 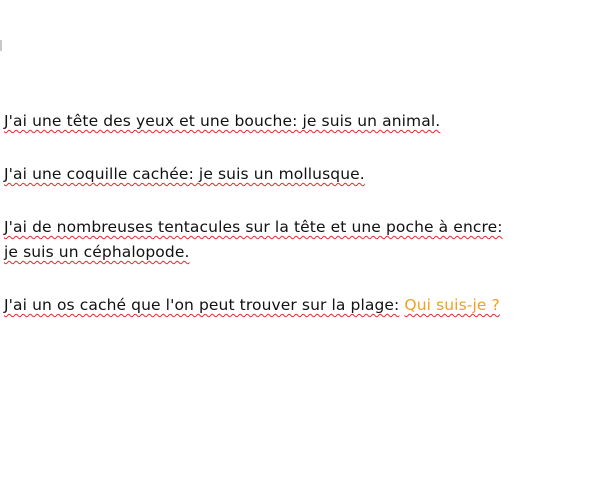 I want to click on line-text: je suis un céphalopode., so click(x=97, y=252).